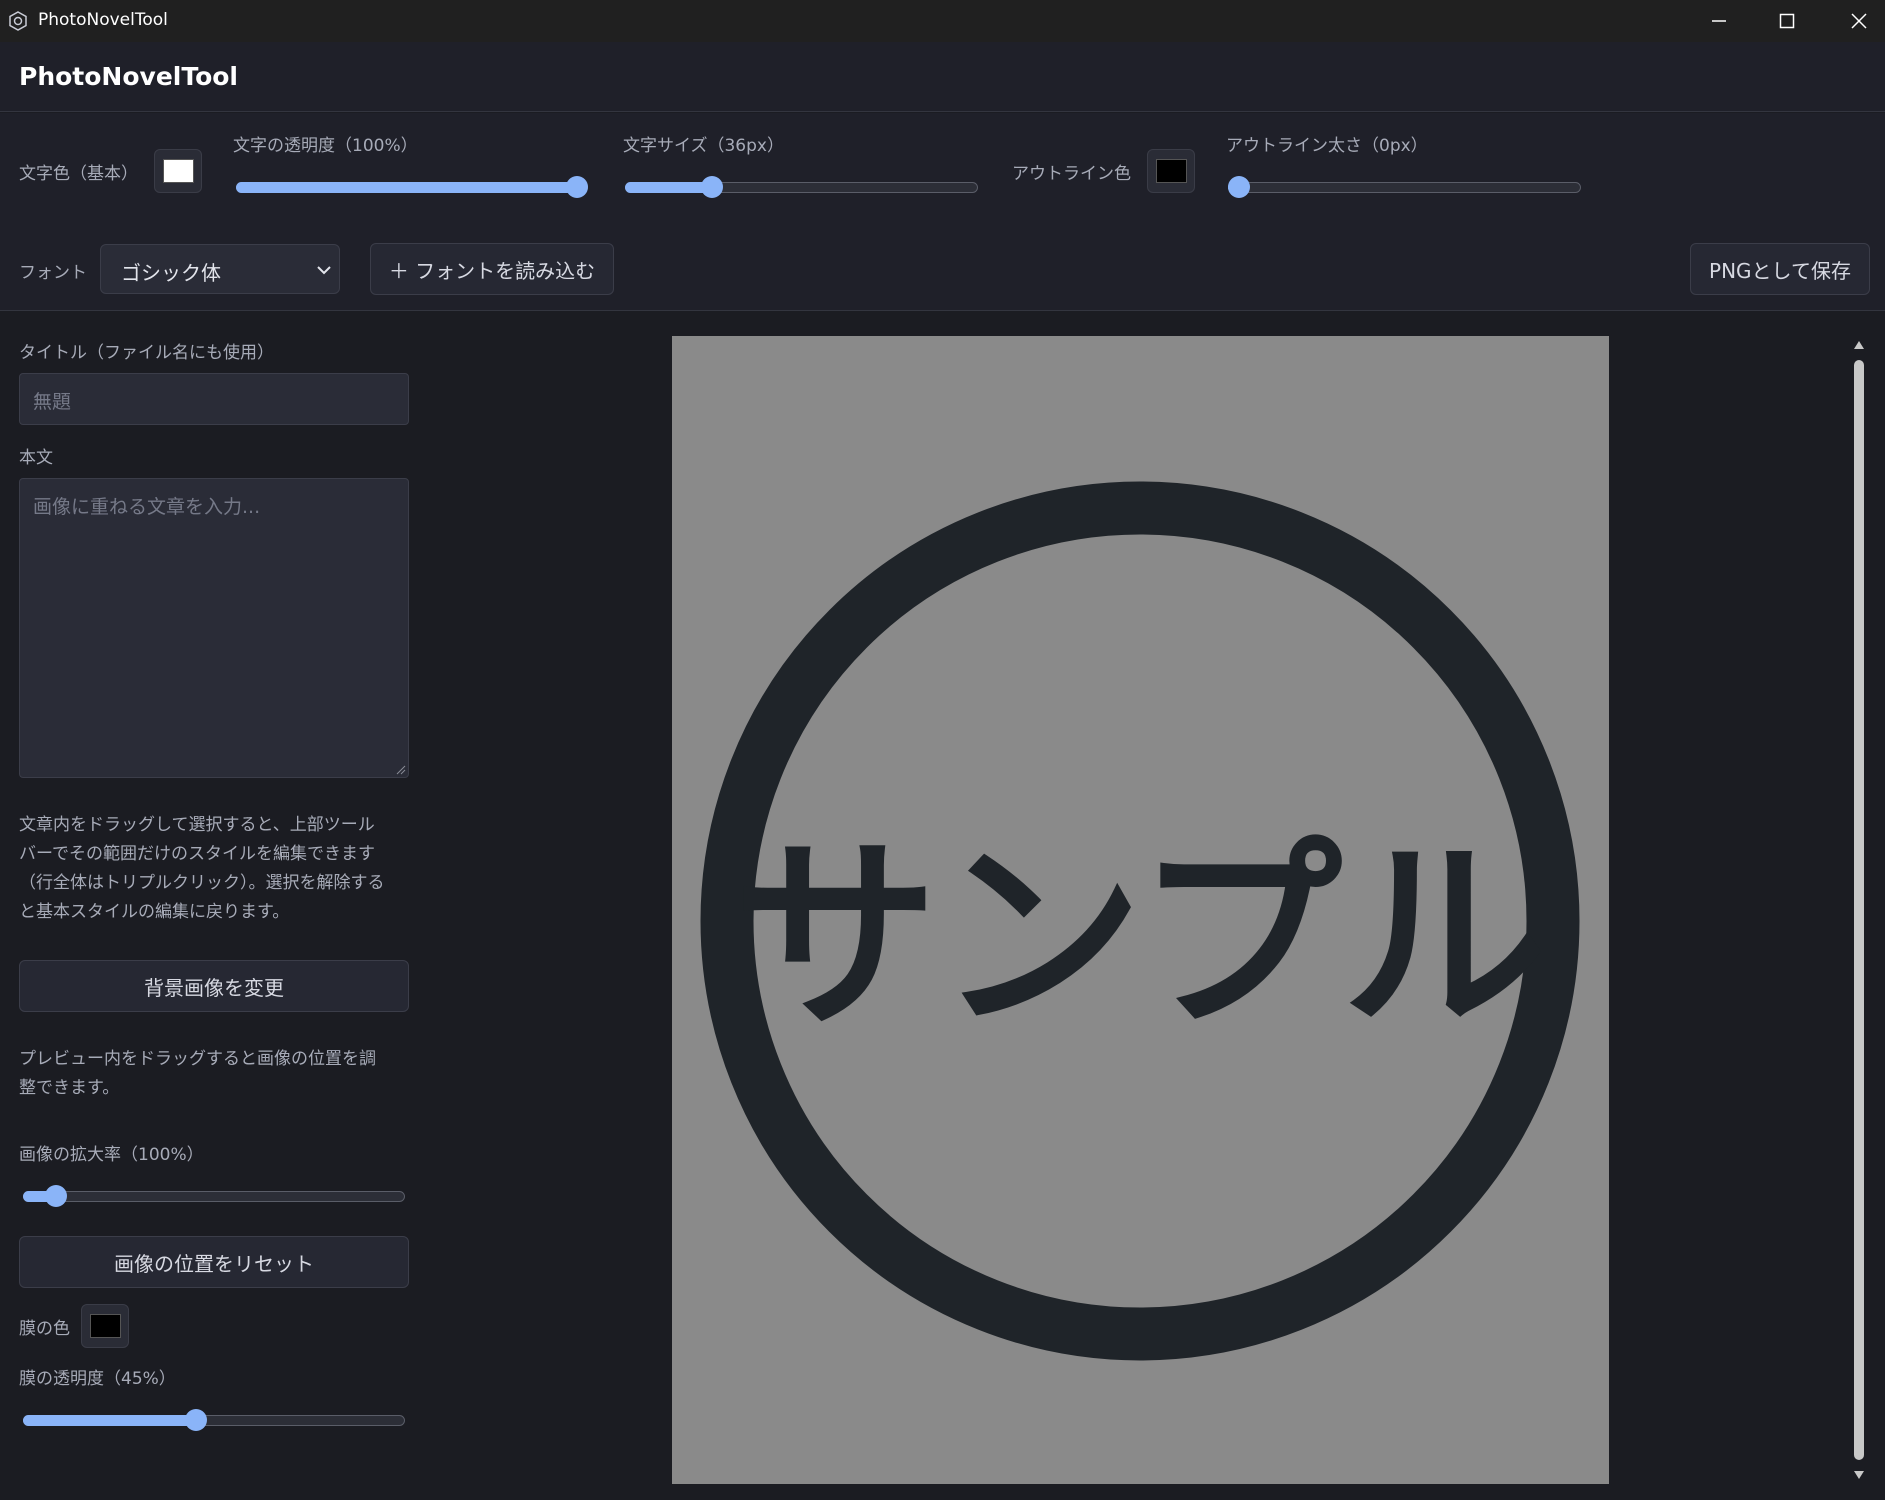 This screenshot has height=1500, width=1885. I want to click on maximize-icon, so click(1787, 21).